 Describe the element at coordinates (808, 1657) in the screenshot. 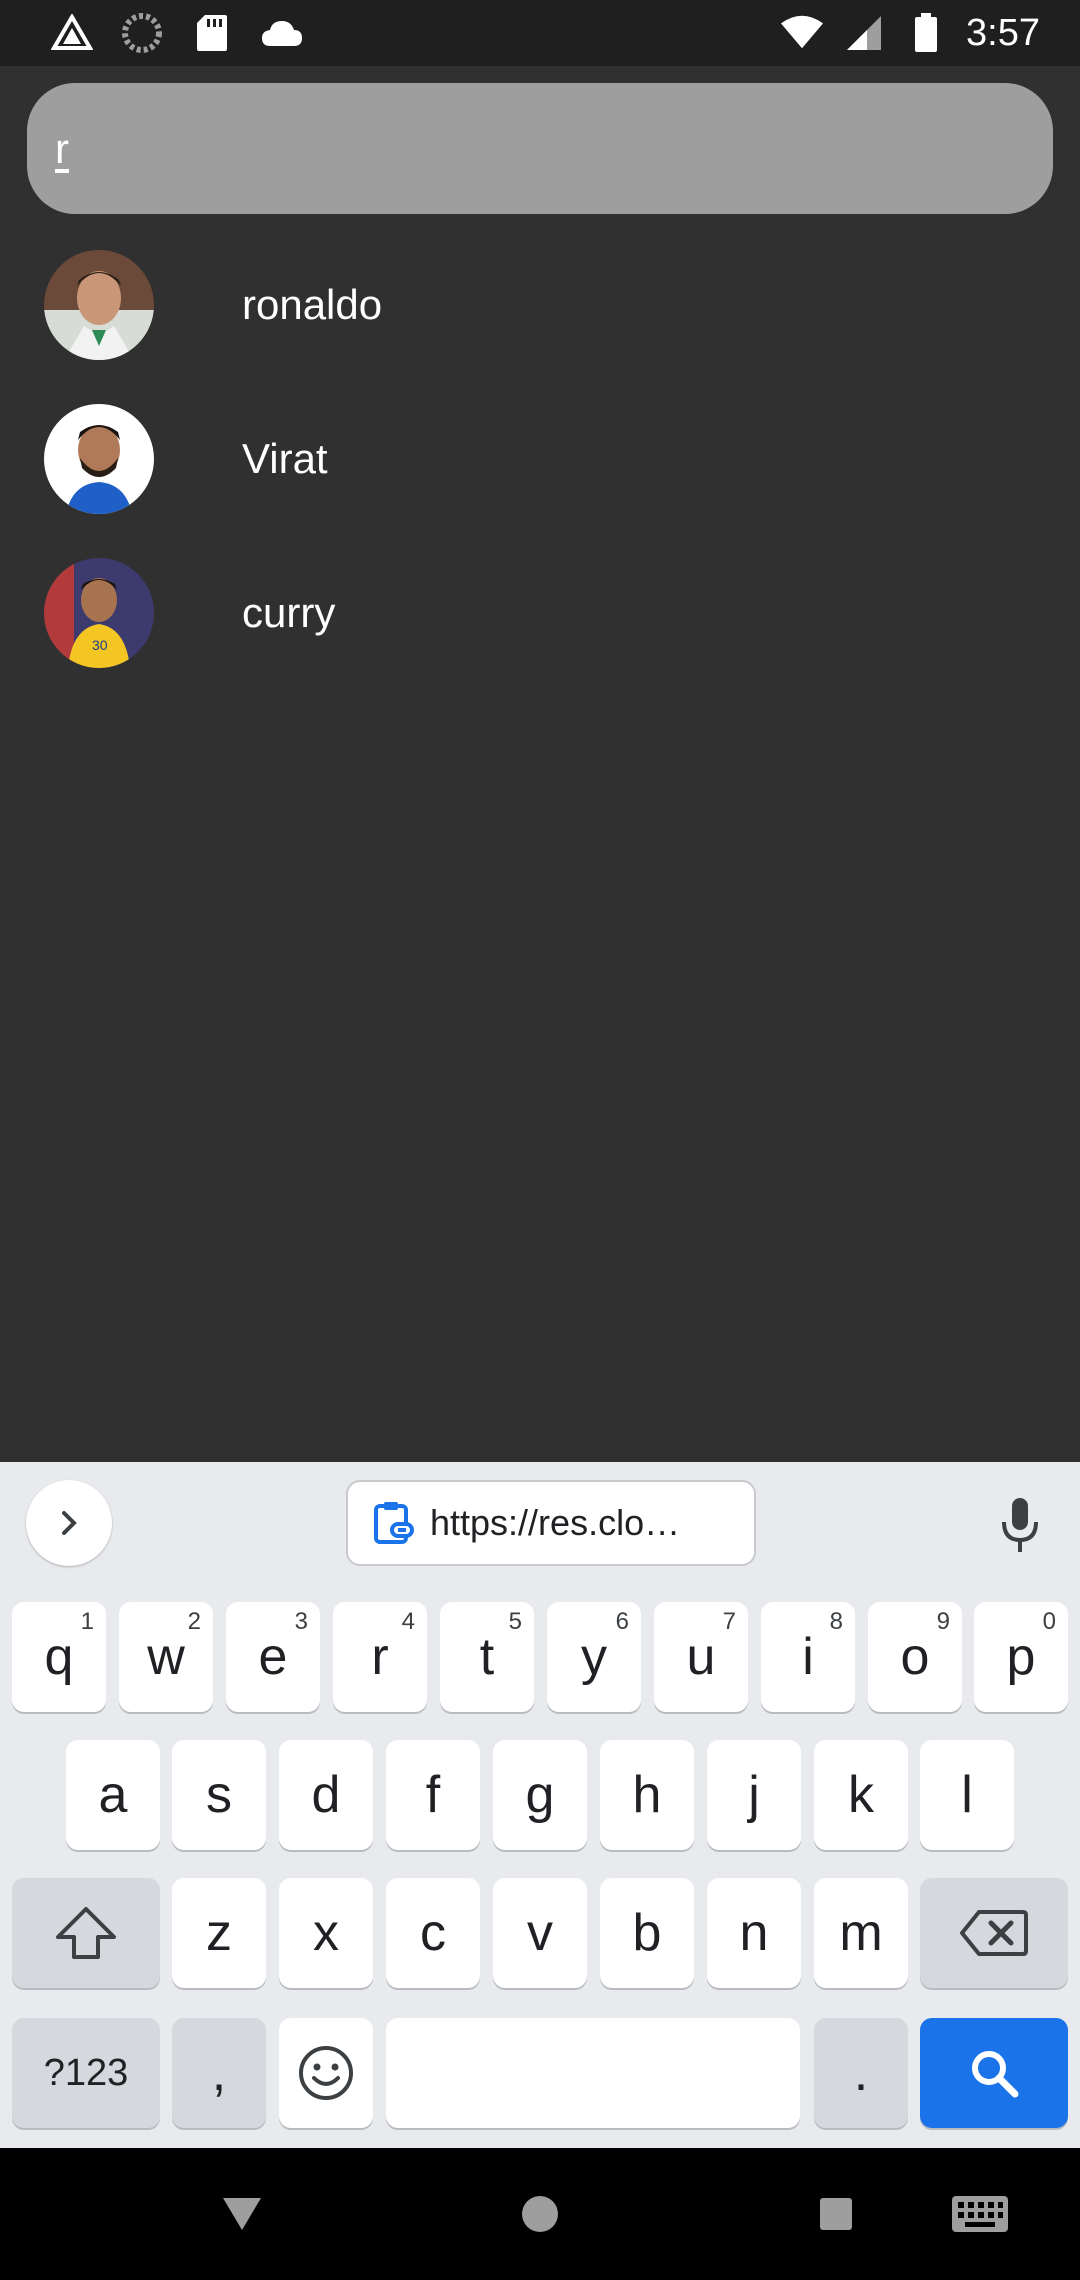

I see `key-i: i8` at that location.